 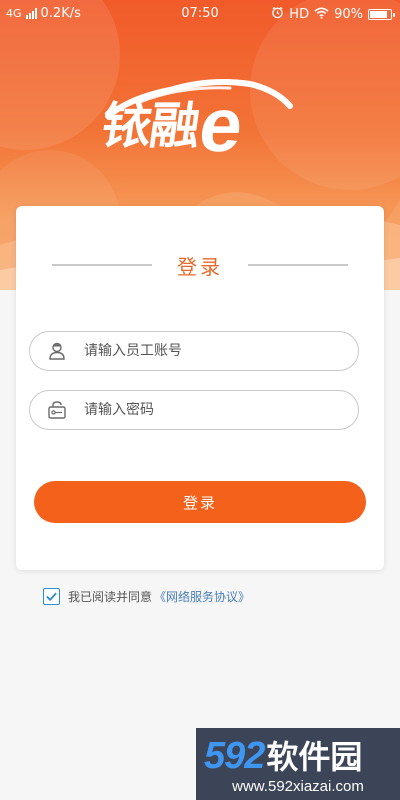 I want to click on user-icon, so click(x=57, y=351).